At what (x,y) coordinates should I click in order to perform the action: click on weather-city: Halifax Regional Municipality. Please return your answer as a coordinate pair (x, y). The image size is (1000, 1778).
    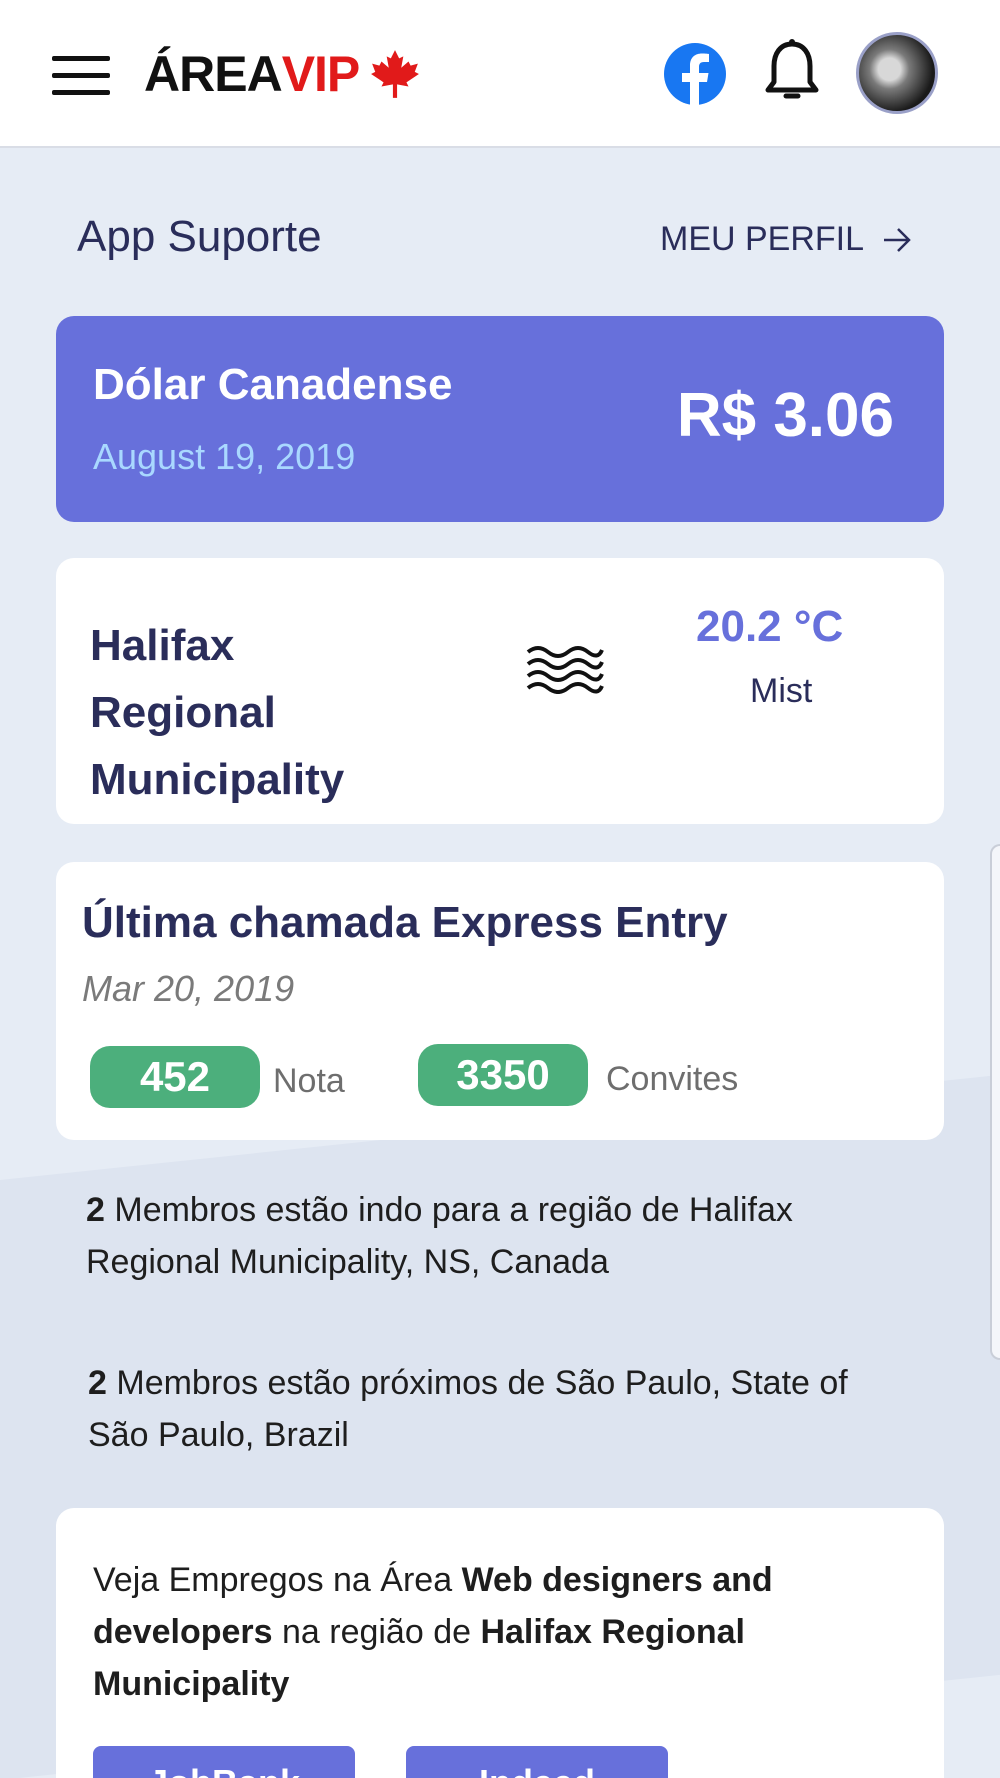
    Looking at the image, I should click on (217, 712).